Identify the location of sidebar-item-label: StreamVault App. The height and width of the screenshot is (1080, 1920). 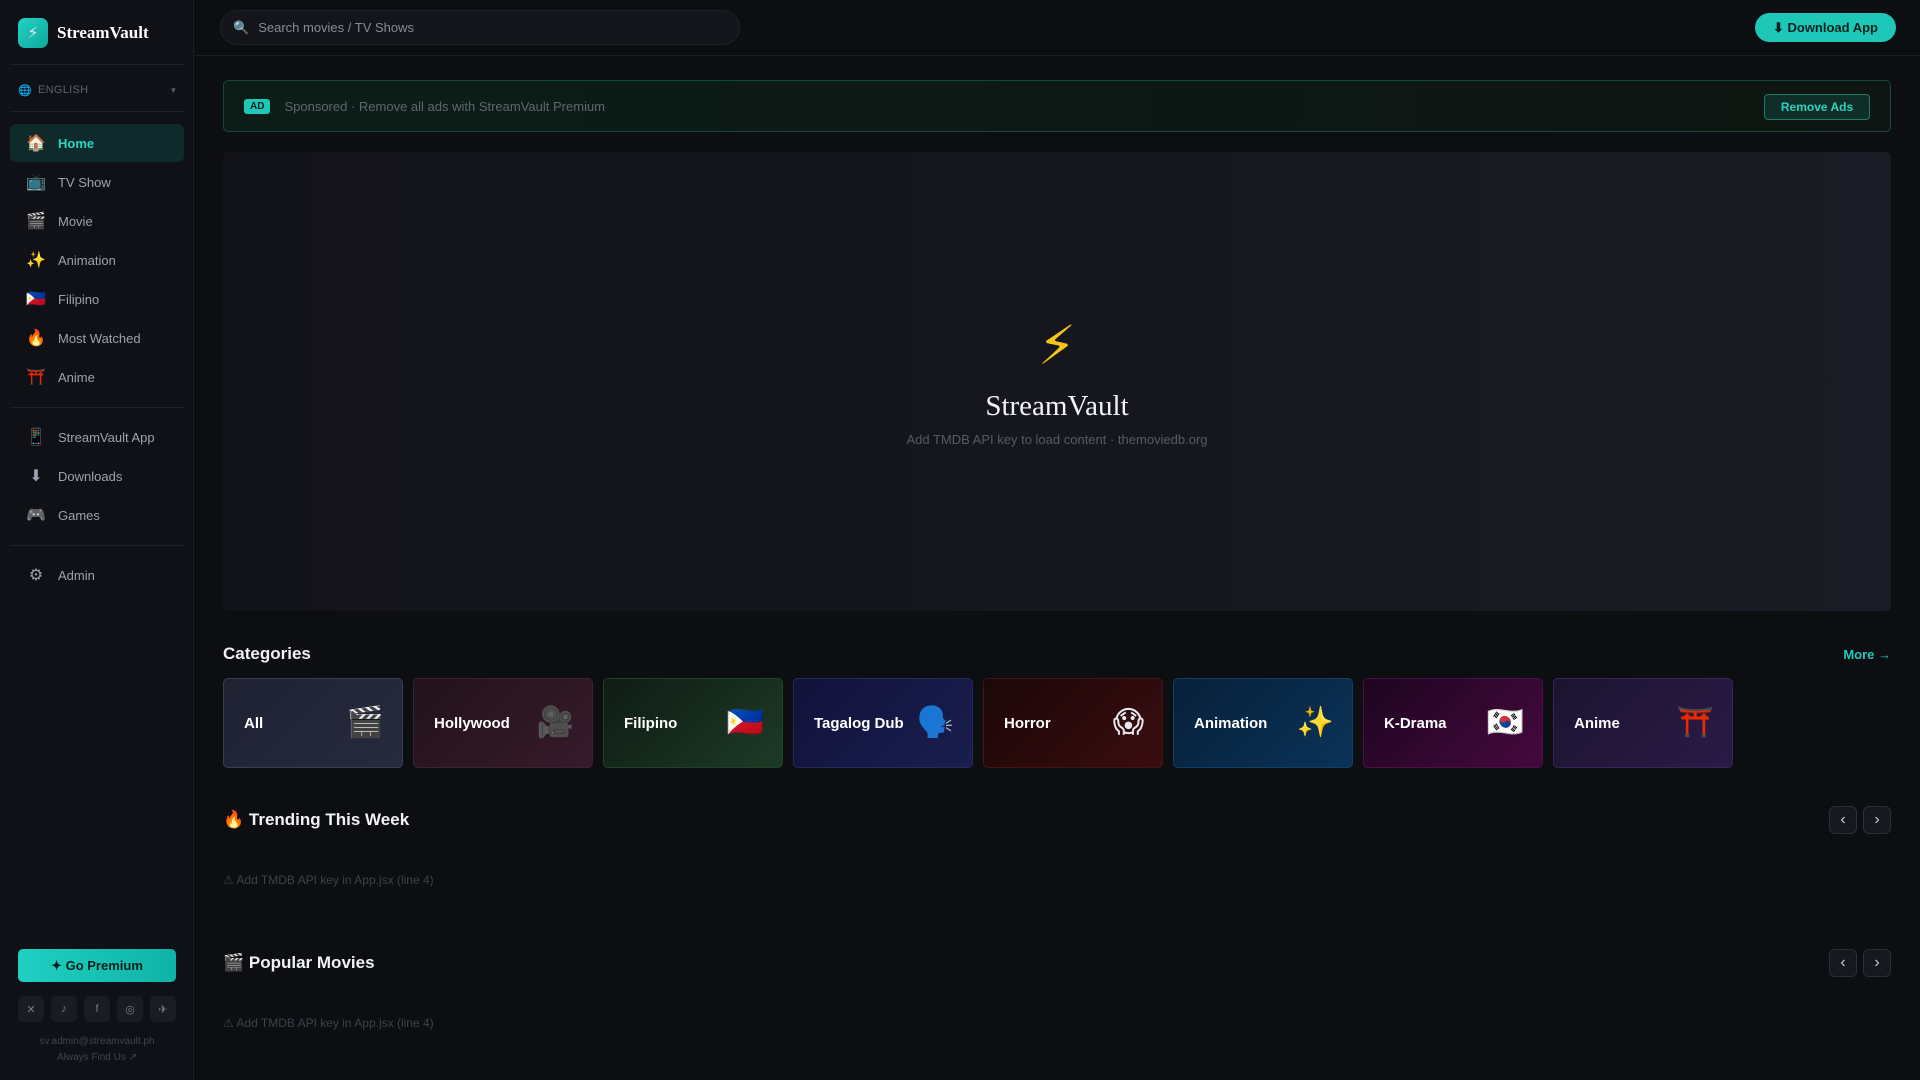
(106, 437).